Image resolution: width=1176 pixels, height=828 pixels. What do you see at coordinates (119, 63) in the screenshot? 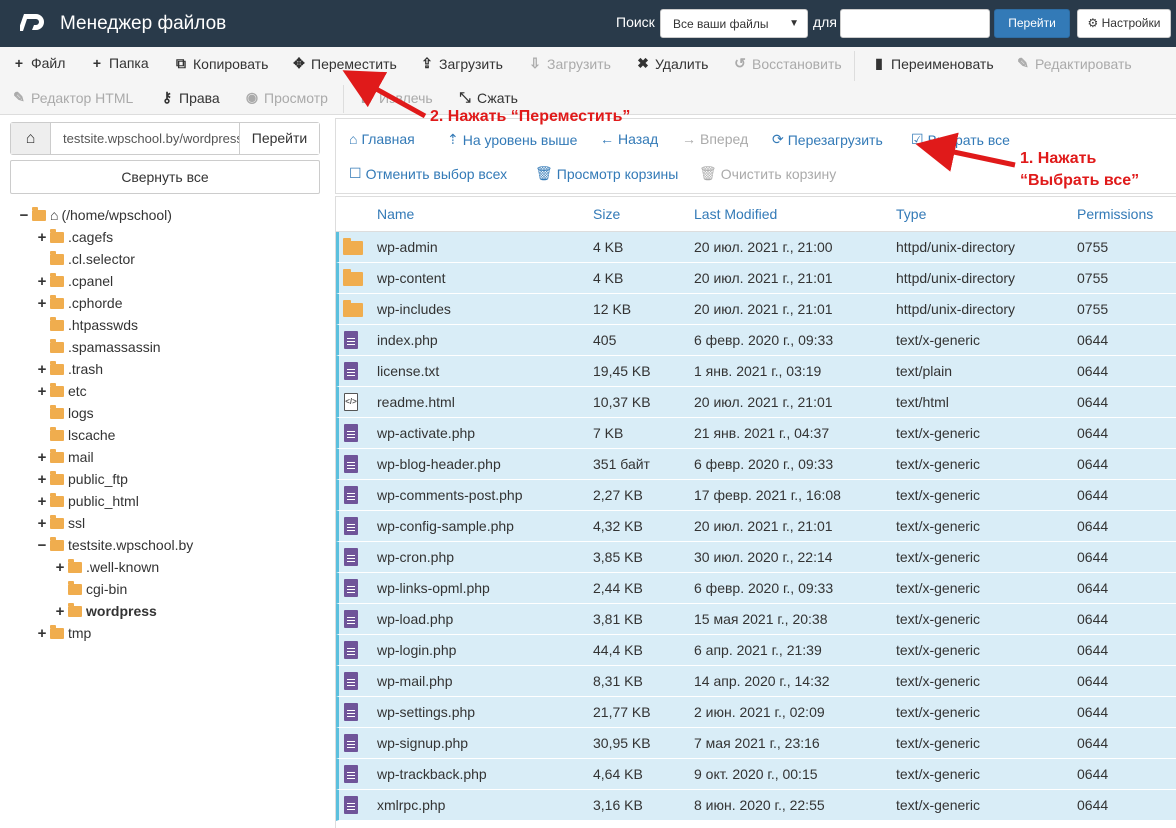
I see `toolbar-folder-button: + Папка` at bounding box center [119, 63].